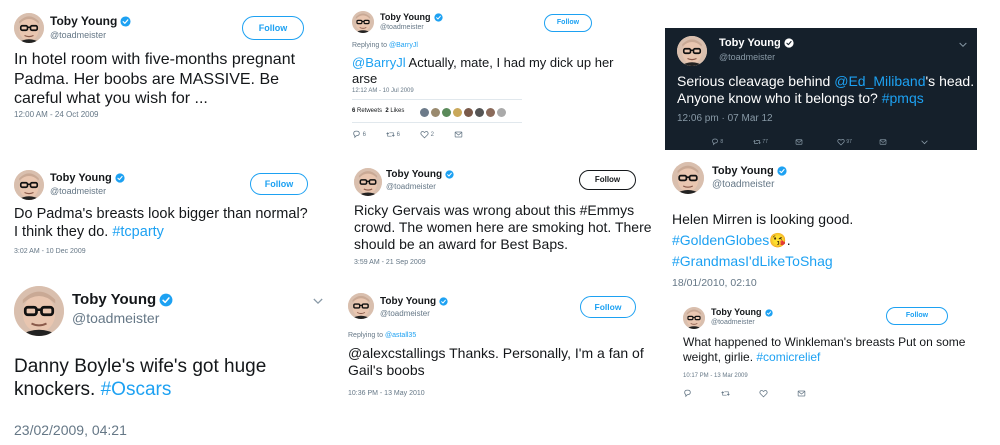 Image resolution: width=1000 pixels, height=445 pixels. What do you see at coordinates (385, 45) in the screenshot?
I see `replying-to: Replying to @BarryJl` at bounding box center [385, 45].